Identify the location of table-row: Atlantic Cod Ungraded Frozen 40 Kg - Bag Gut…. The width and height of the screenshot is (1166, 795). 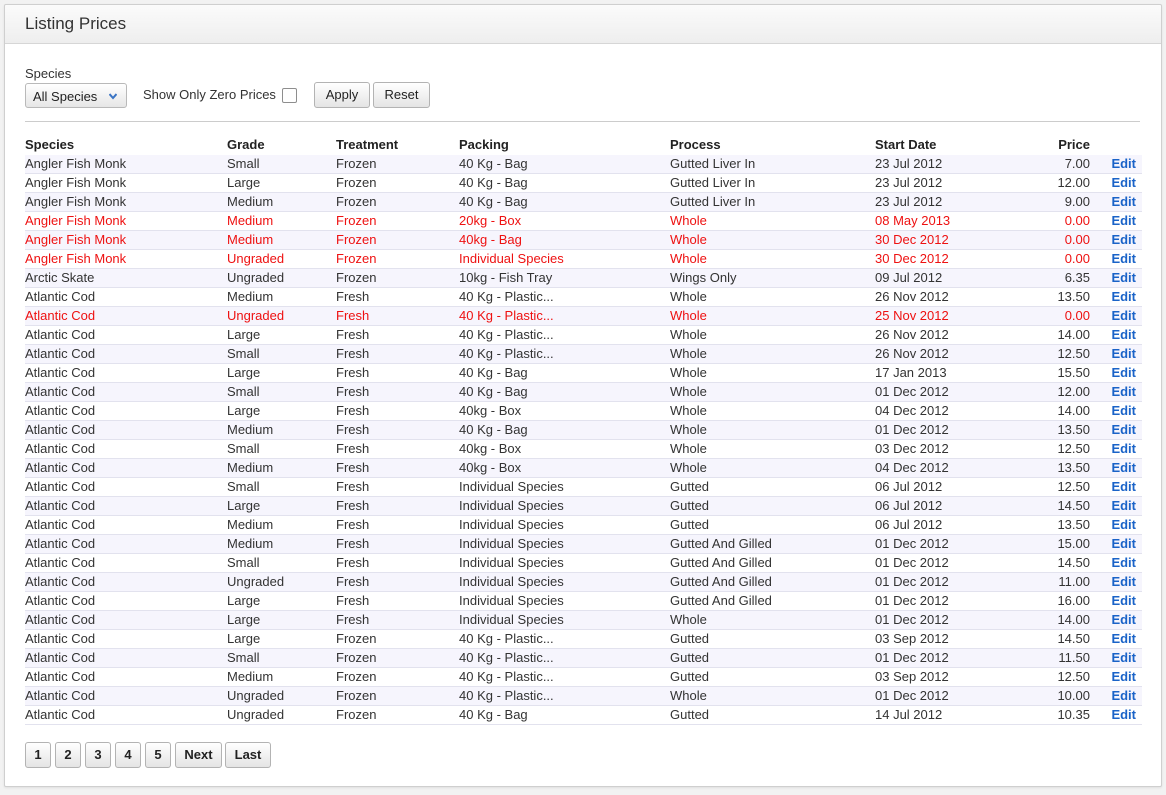
(583, 715).